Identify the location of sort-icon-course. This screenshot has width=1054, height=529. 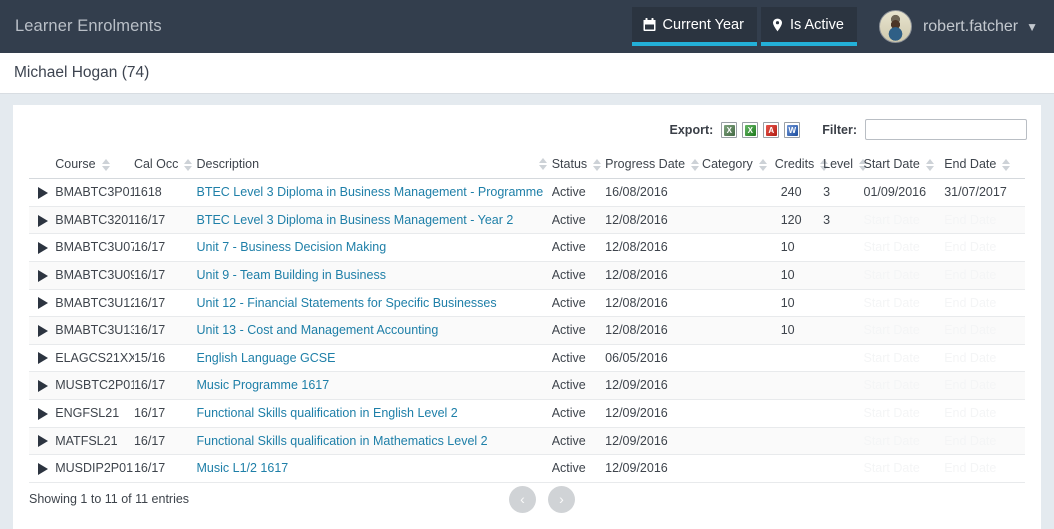
(106, 165).